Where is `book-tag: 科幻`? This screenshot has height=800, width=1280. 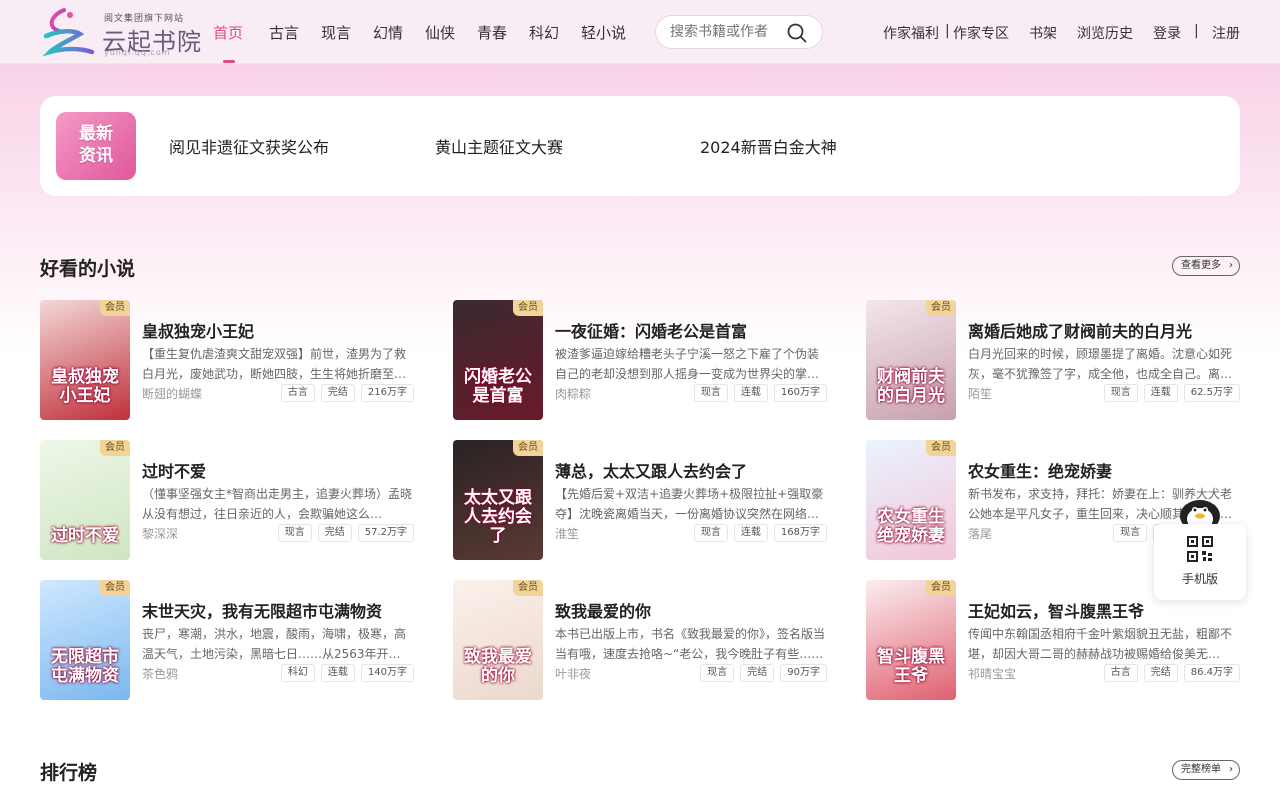 book-tag: 科幻 is located at coordinates (297, 673).